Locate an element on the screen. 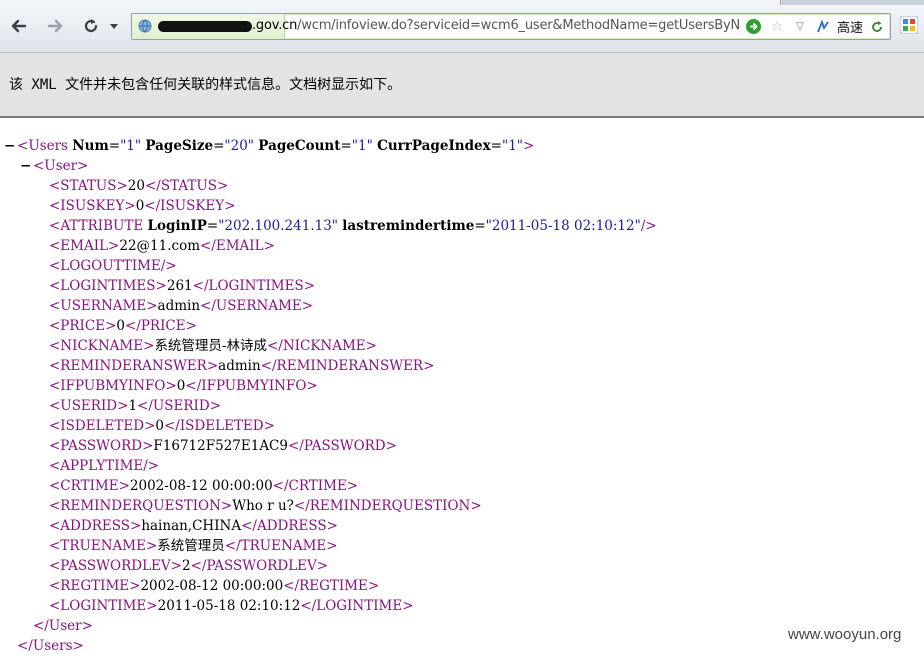 The height and width of the screenshot is (656, 924). xml-line-field: <TRUENAME>系统管理员</TRUENAME> is located at coordinates (462, 546).